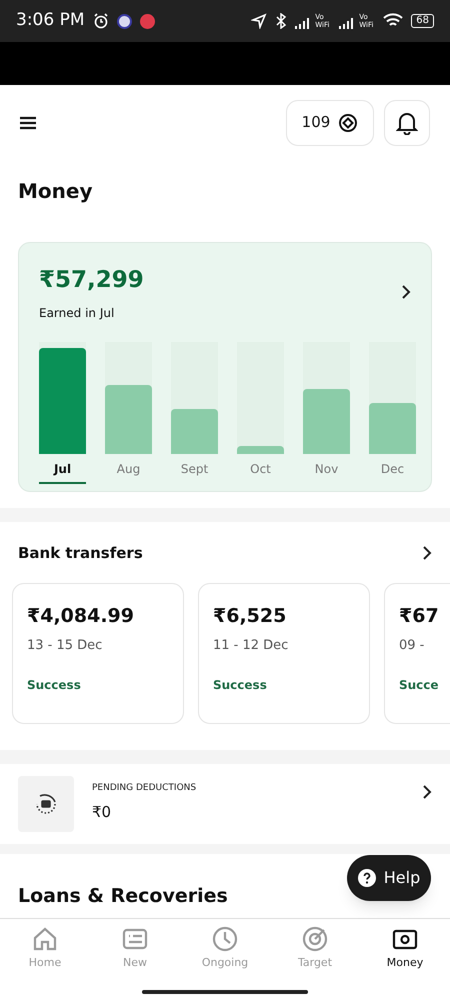  Describe the element at coordinates (81, 553) in the screenshot. I see `section-title: Bank transfers` at that location.